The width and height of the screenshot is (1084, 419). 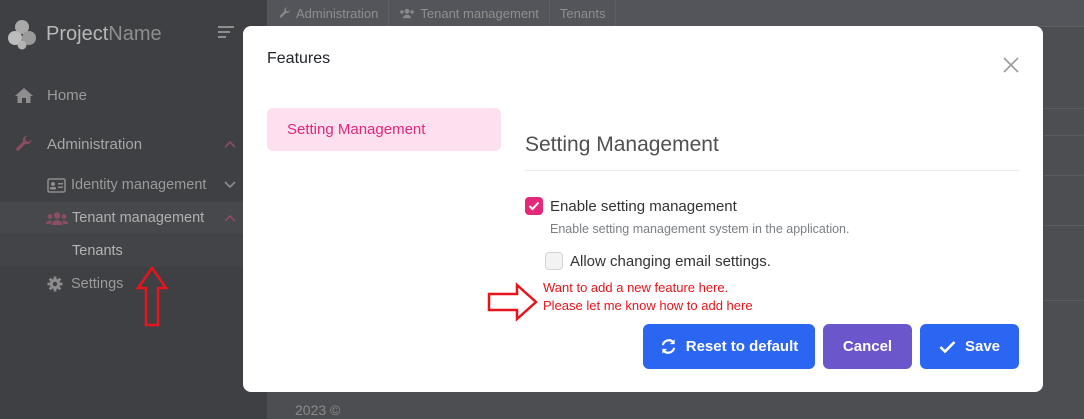 What do you see at coordinates (55, 284) in the screenshot?
I see `gear-icon` at bounding box center [55, 284].